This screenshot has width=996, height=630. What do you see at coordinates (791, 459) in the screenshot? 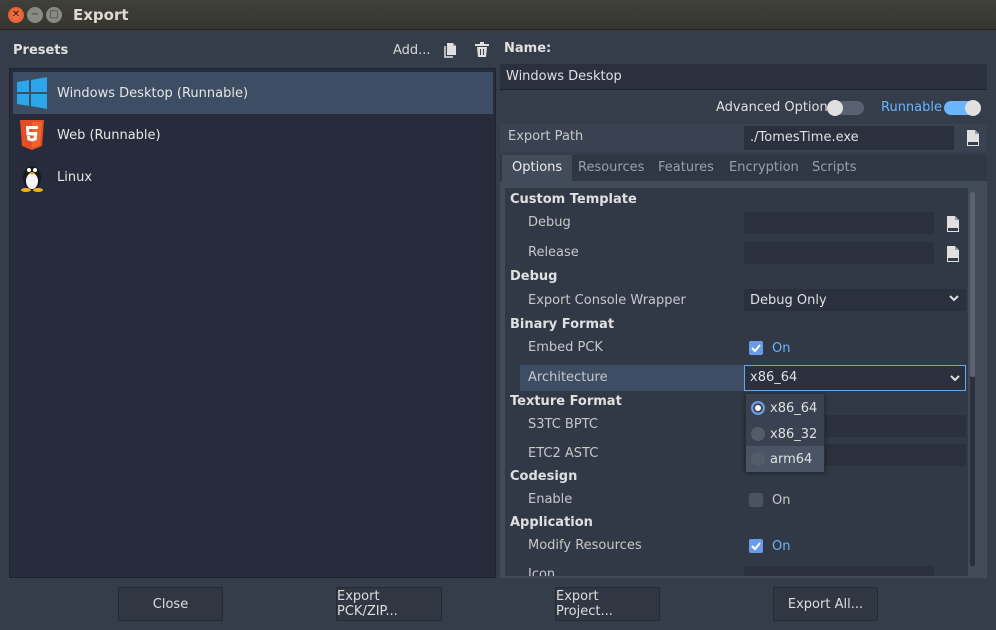
I see `option-label: arm64` at bounding box center [791, 459].